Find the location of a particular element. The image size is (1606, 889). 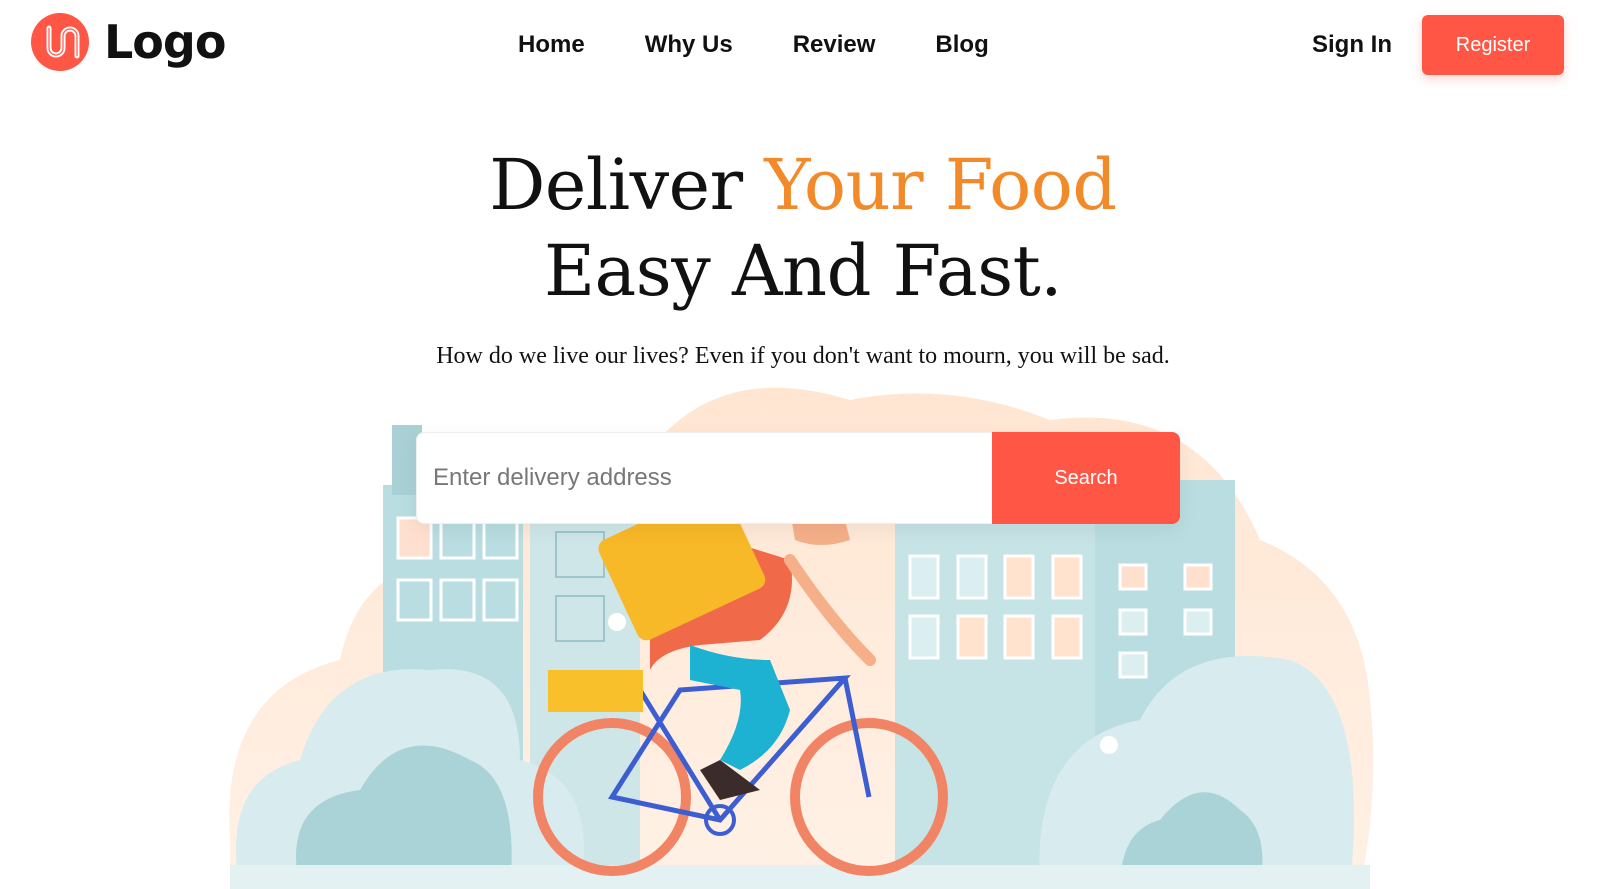

sign-in-link: Sign In is located at coordinates (1352, 45).